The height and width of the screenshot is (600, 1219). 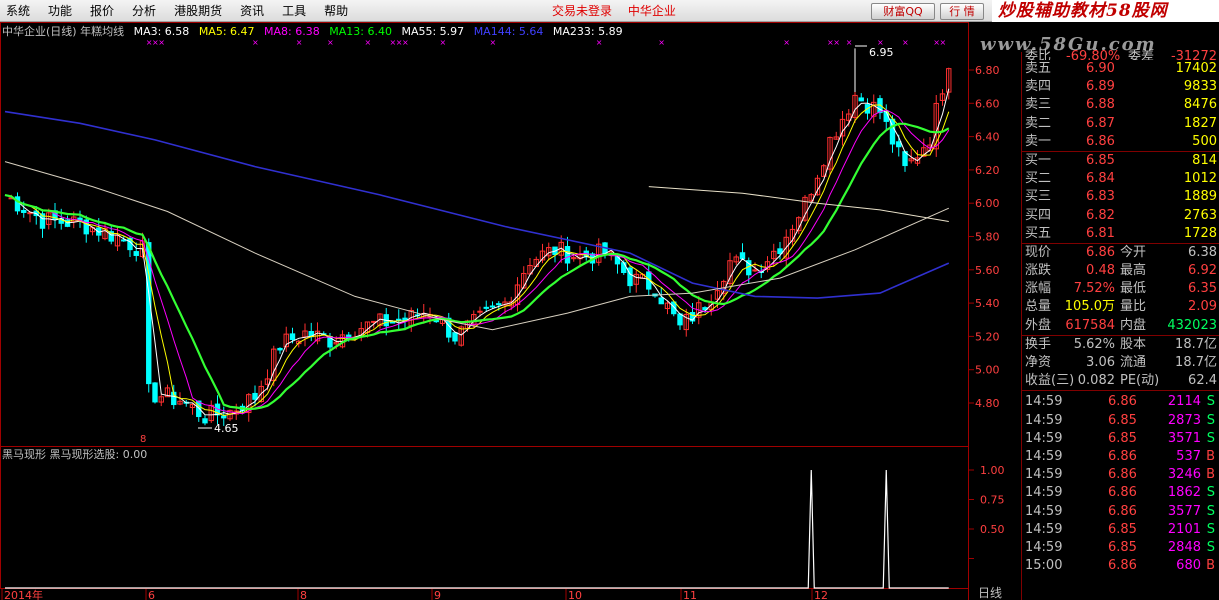 What do you see at coordinates (1184, 420) in the screenshot?
I see `tick-volume: 2873` at bounding box center [1184, 420].